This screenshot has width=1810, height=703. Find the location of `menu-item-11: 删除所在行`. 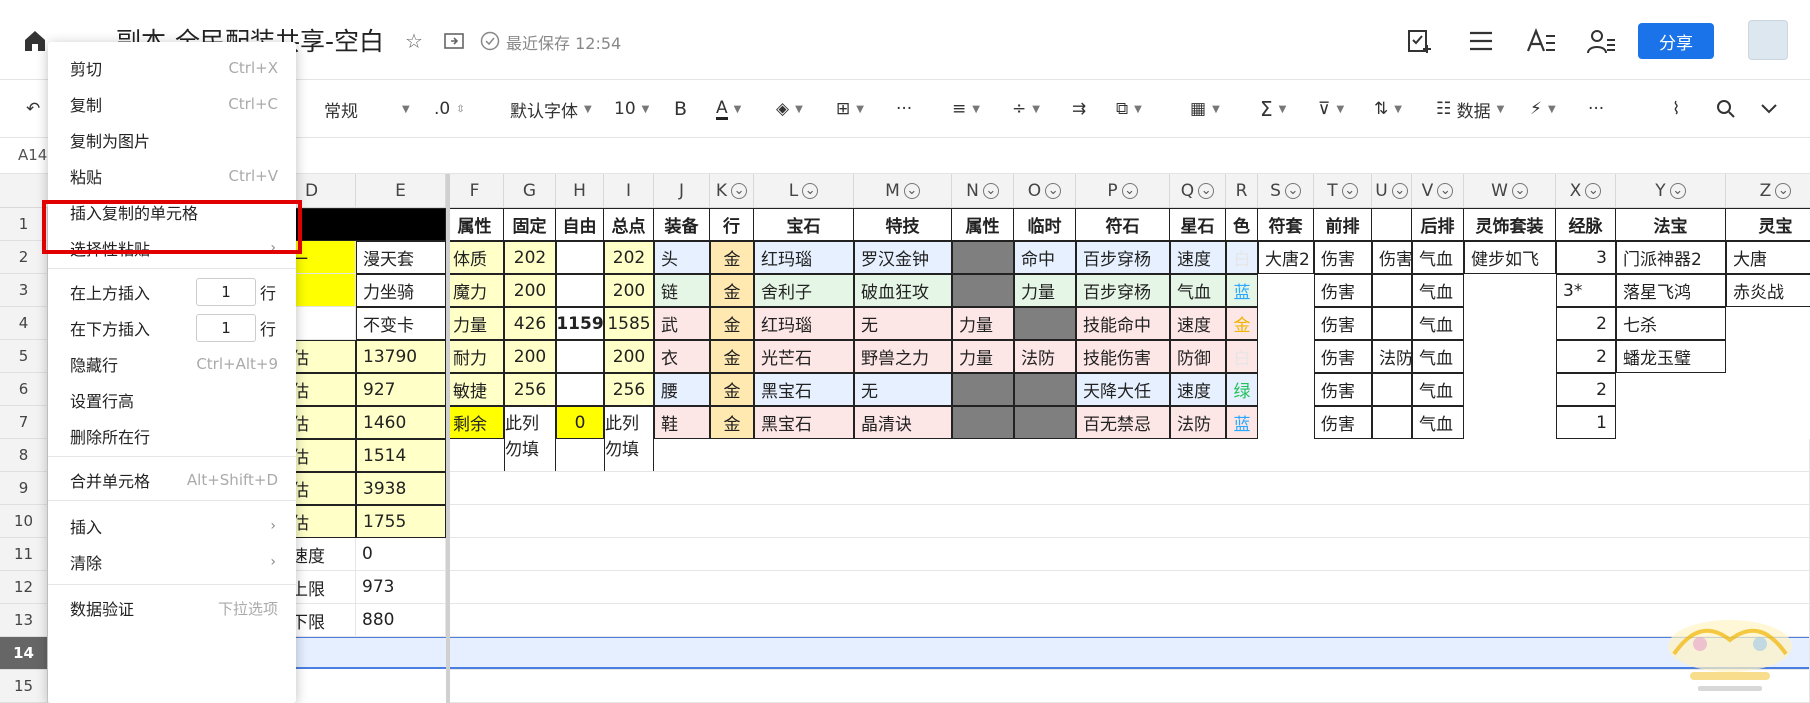

menu-item-11: 删除所在行 is located at coordinates (172, 436).